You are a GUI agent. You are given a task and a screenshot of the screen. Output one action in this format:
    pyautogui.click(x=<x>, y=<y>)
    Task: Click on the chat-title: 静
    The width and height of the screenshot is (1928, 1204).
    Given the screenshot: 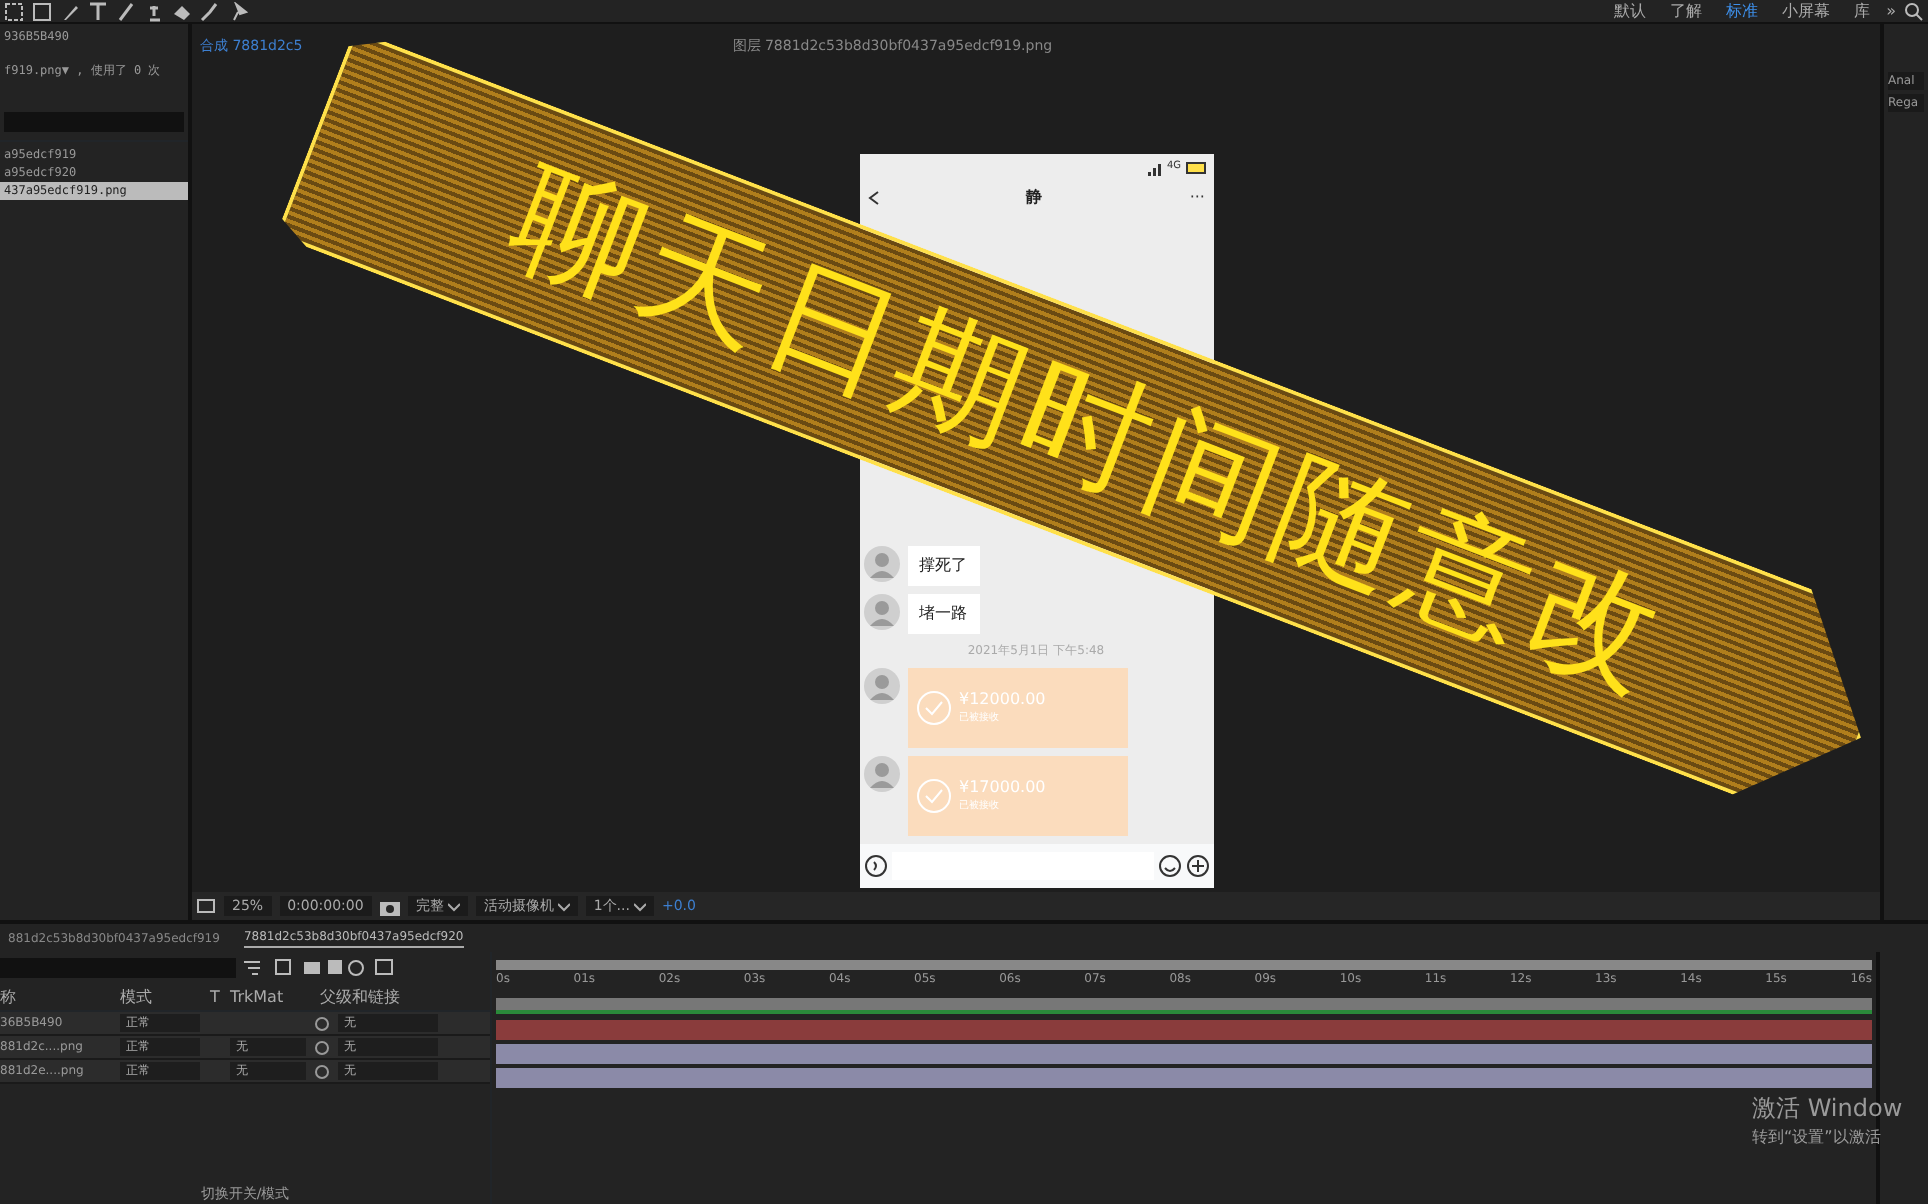 What is the action you would take?
    pyautogui.click(x=1034, y=198)
    